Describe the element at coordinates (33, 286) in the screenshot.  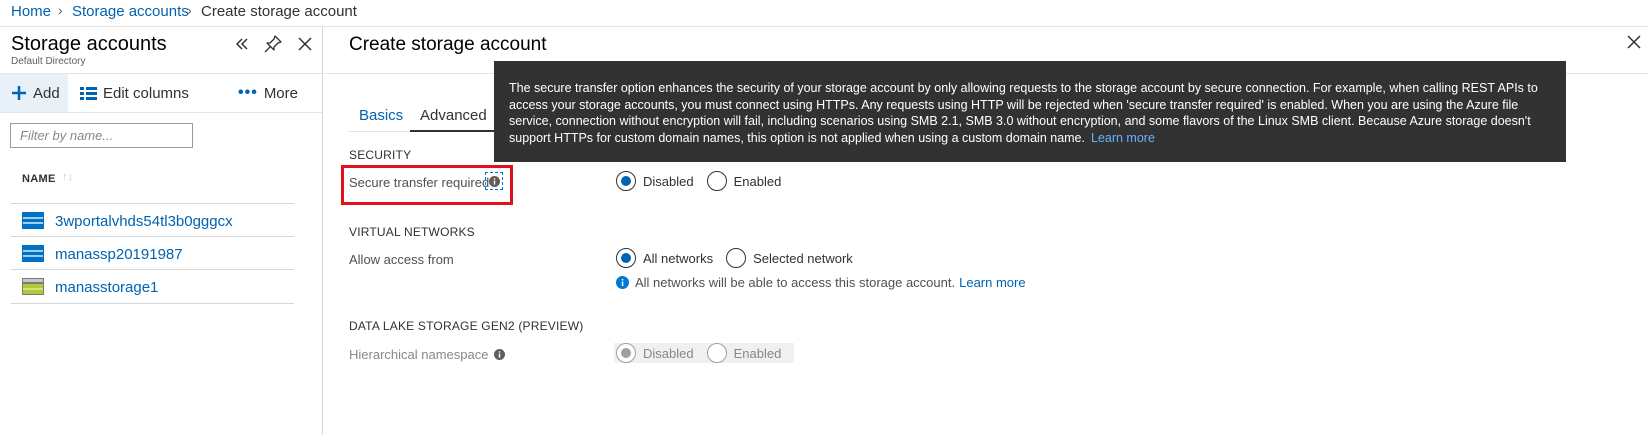
I see `storage-account-green-icon` at that location.